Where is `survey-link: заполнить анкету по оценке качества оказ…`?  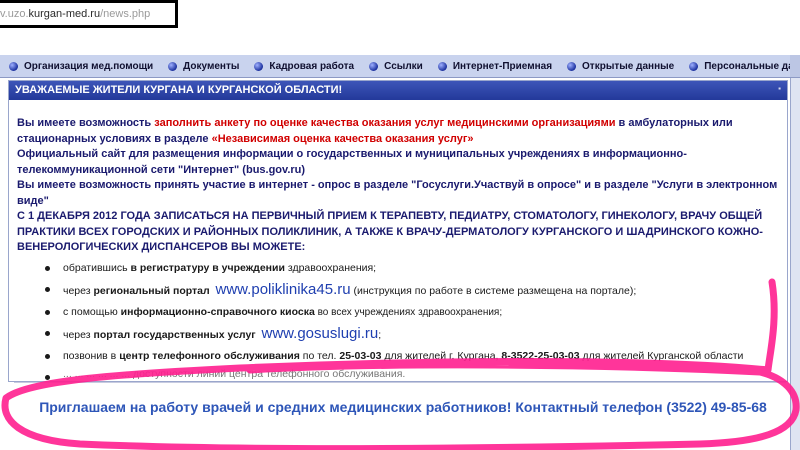
survey-link: заполнить анкету по оценке качества оказ… is located at coordinates (384, 123).